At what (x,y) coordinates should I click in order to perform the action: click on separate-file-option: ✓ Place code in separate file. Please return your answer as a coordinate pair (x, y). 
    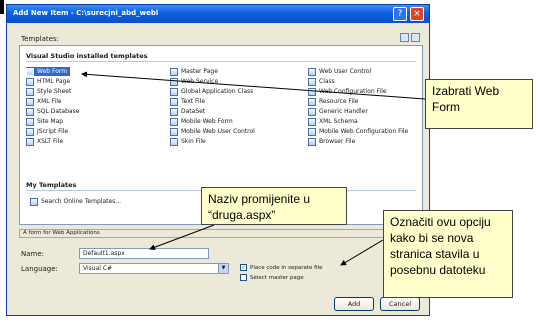
    Looking at the image, I should click on (281, 267).